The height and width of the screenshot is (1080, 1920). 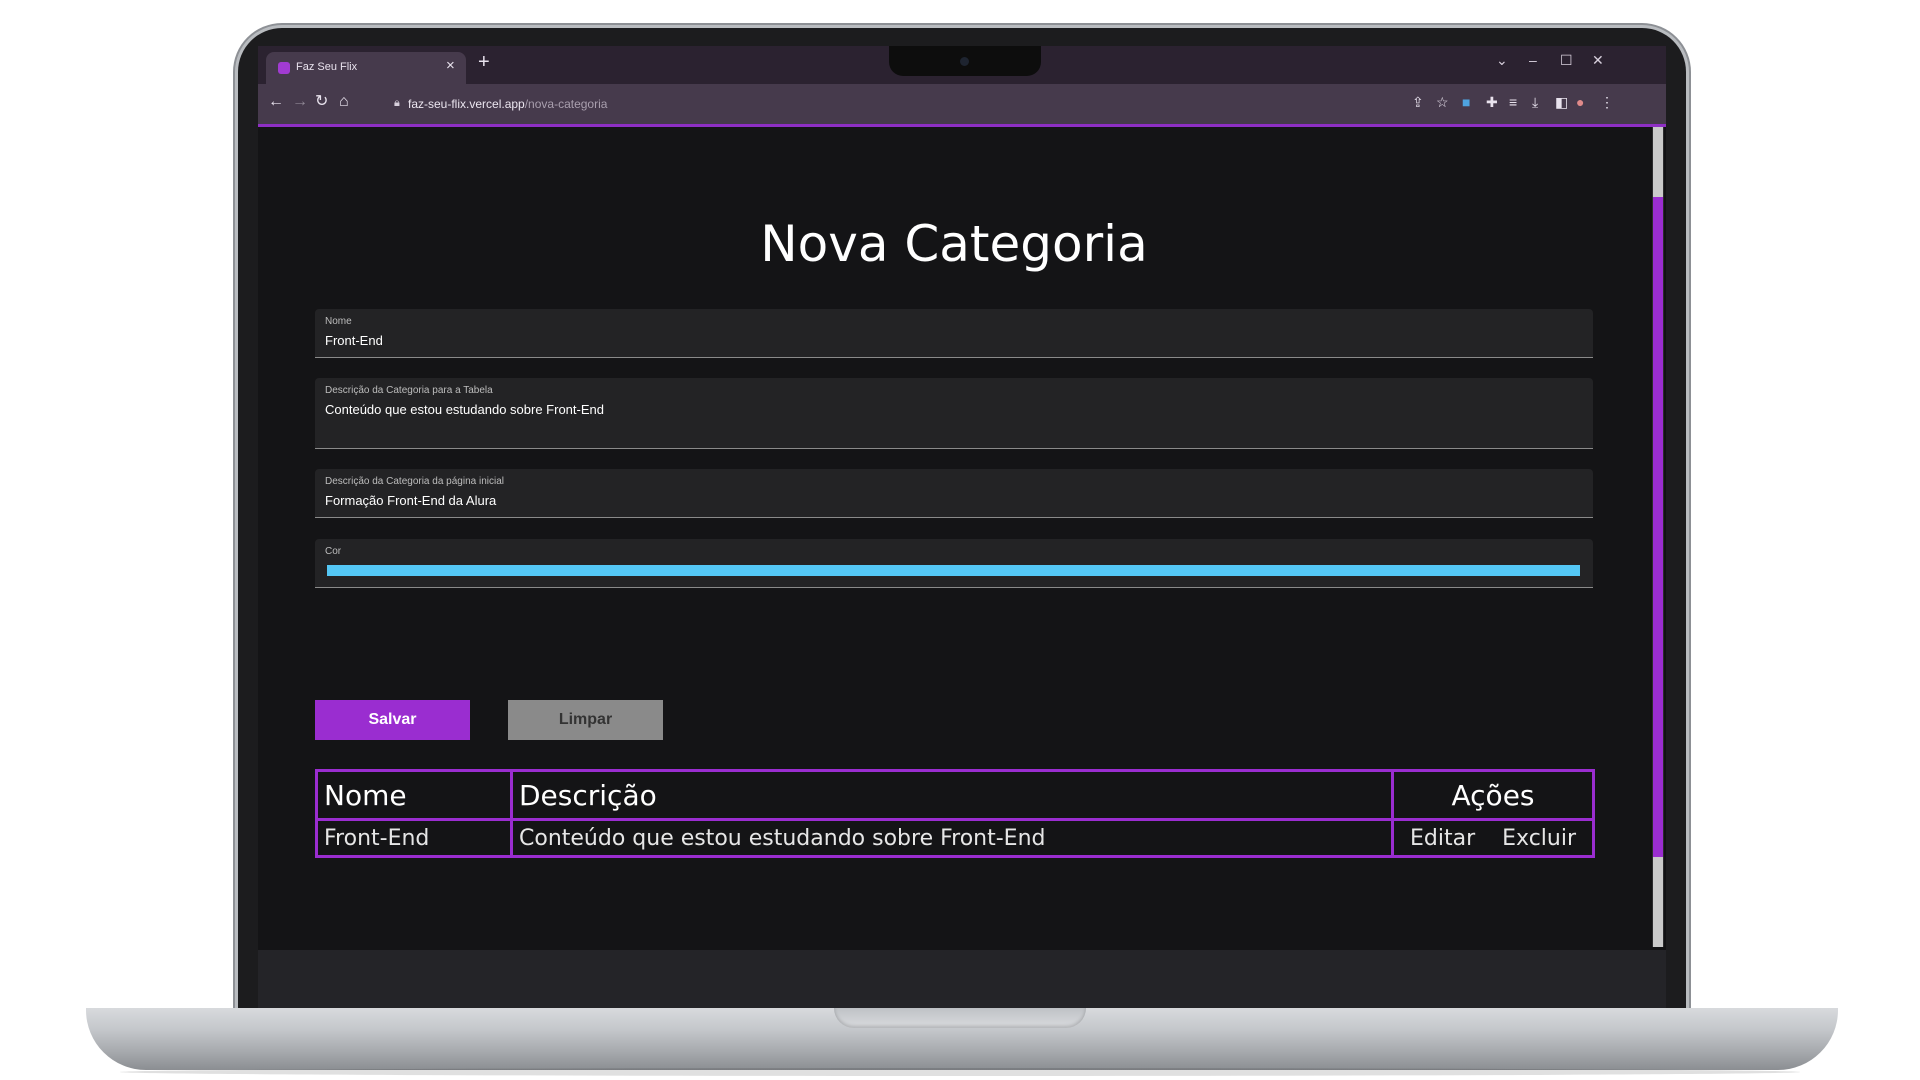 I want to click on column-header-nome: Nome, so click(x=414, y=795).